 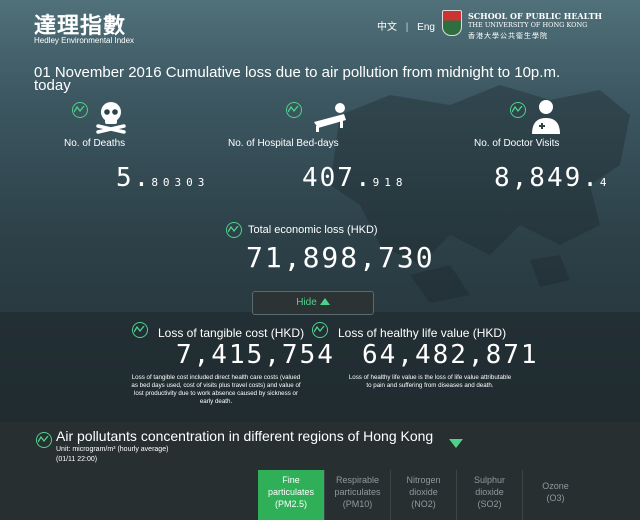 I want to click on doctor-visits-value-int: 8,849., so click(x=547, y=178).